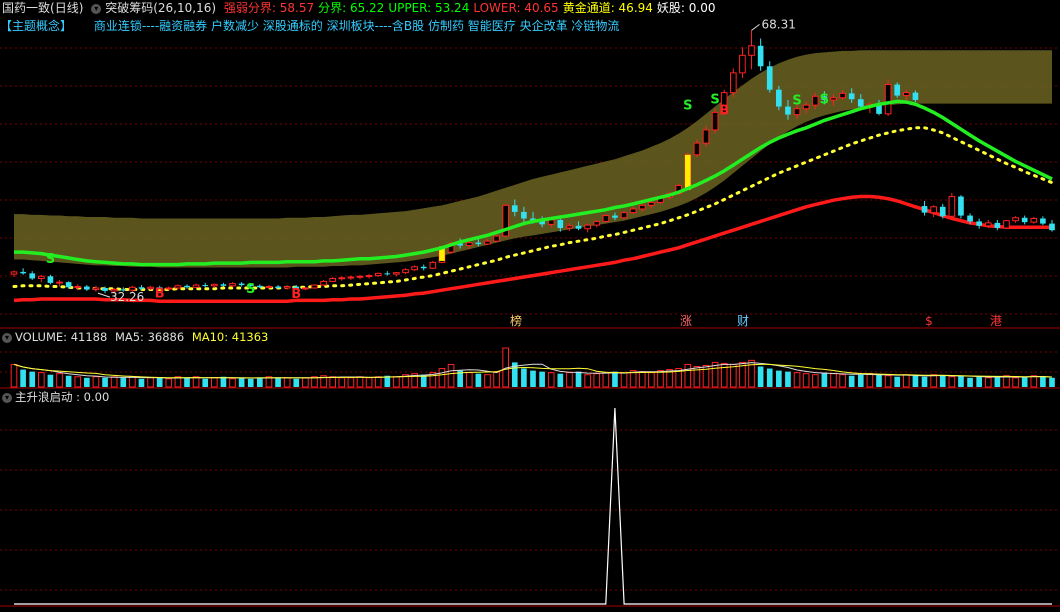 Image resolution: width=1060 pixels, height=612 pixels. I want to click on volume-header: ▾ VOLUME: 41188 MA5: 36886 MA10: 41363, so click(135, 337).